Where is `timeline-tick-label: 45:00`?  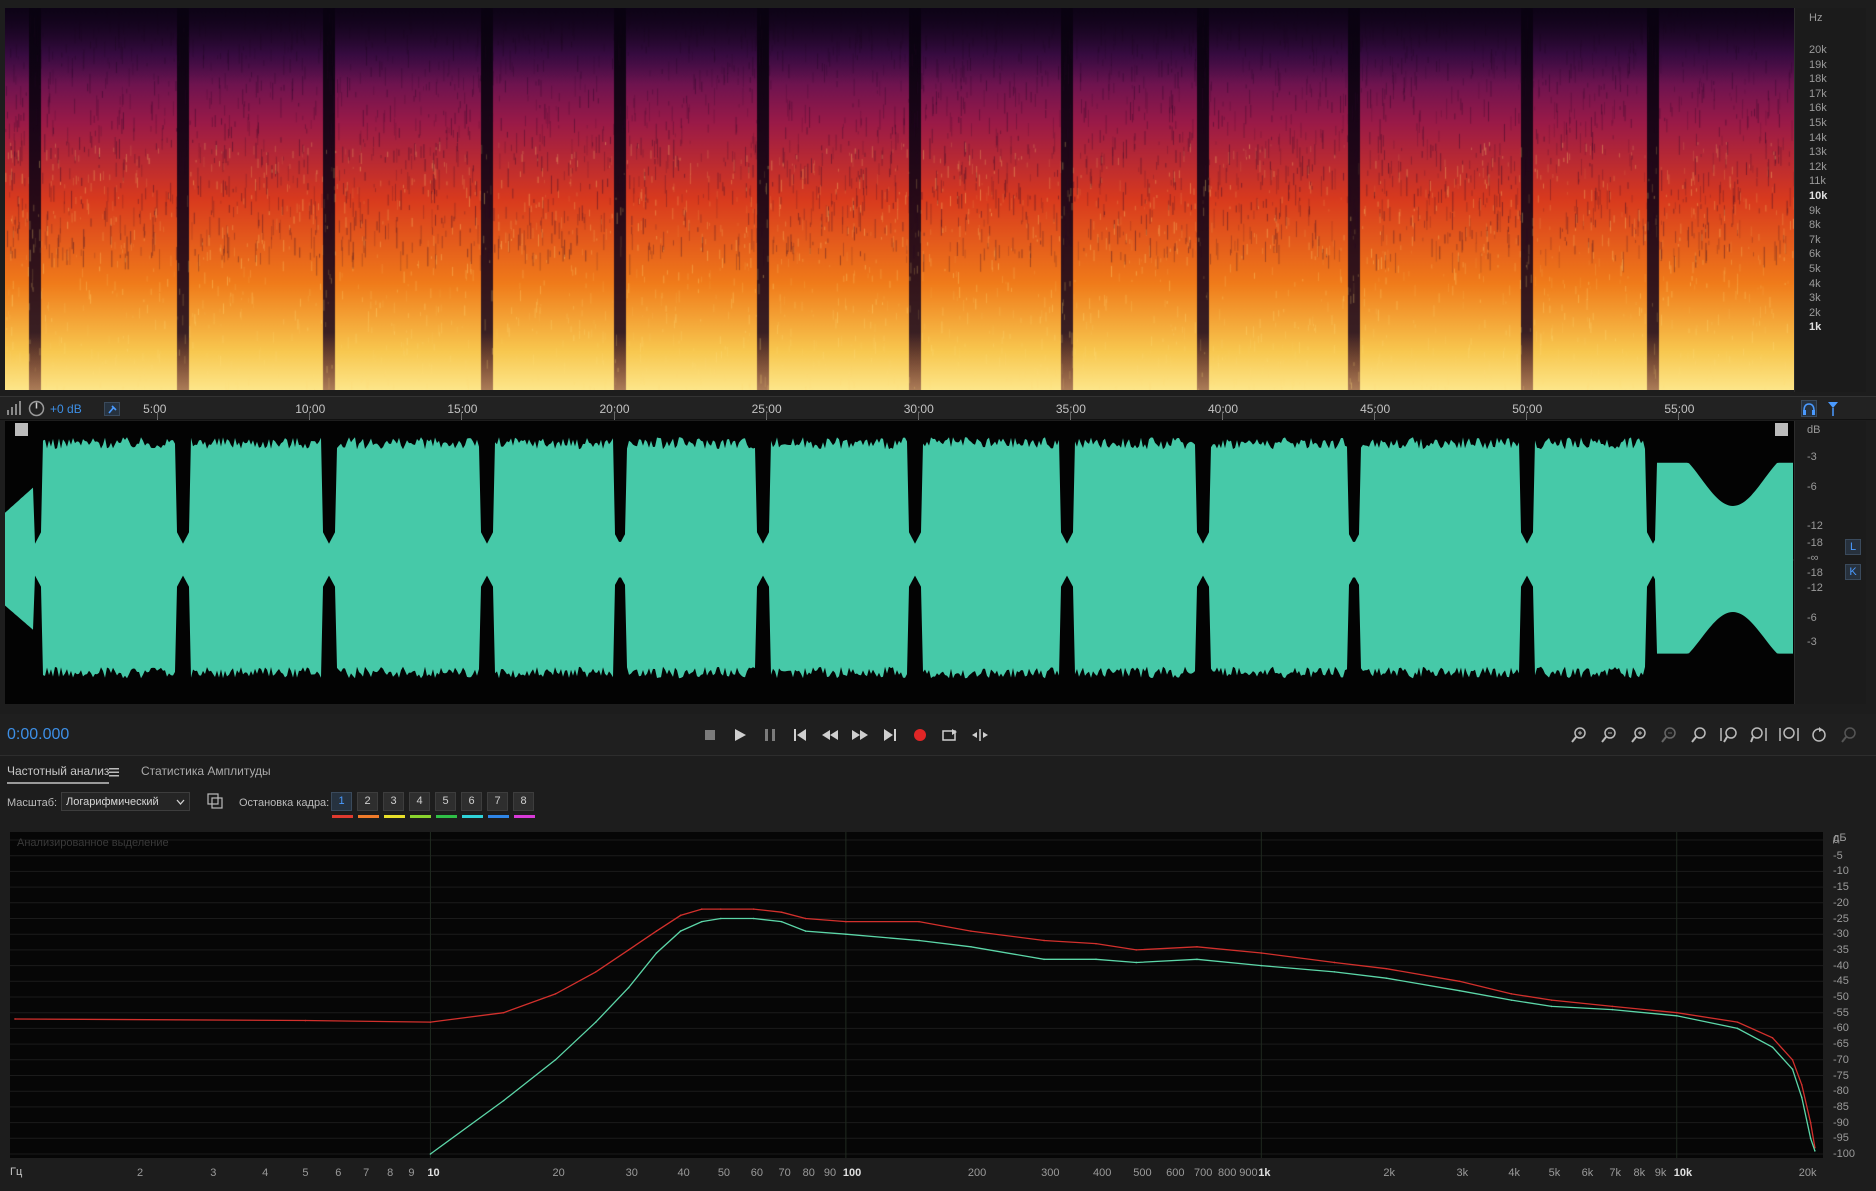 timeline-tick-label: 45:00 is located at coordinates (1375, 409).